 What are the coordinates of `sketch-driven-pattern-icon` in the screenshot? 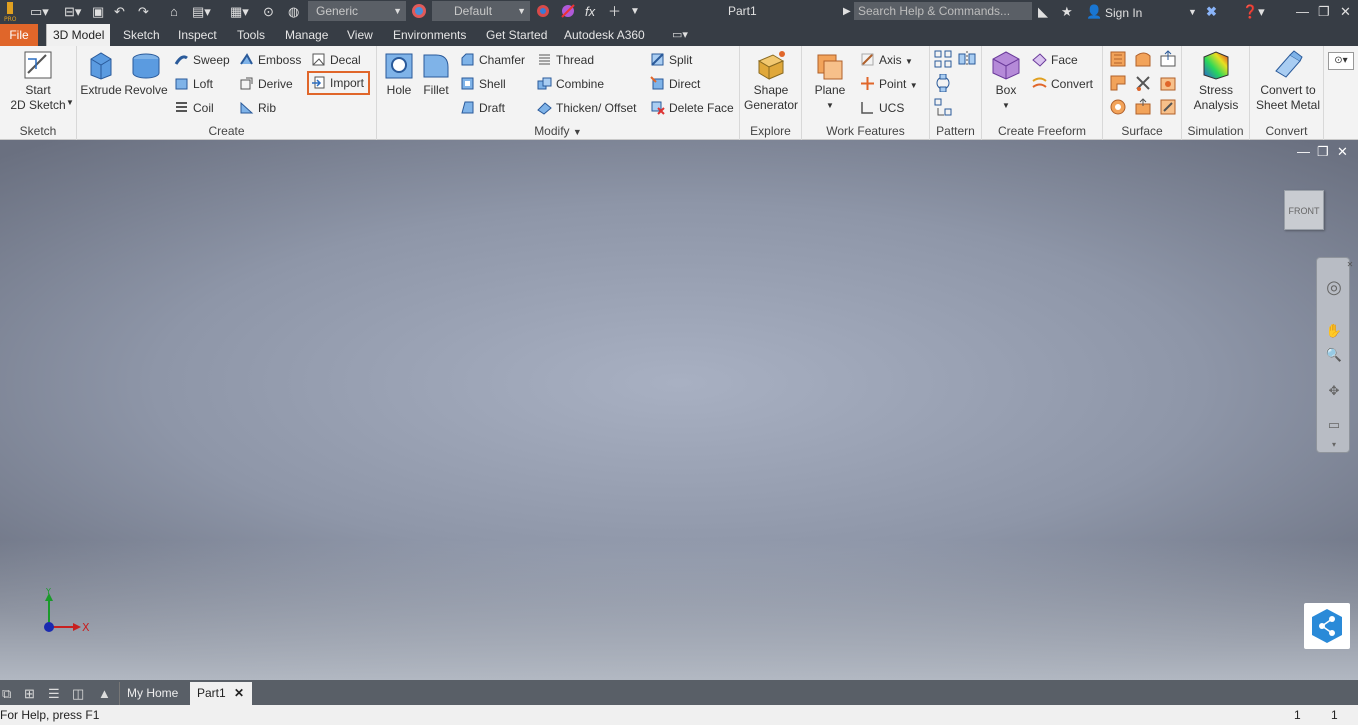 It's located at (943, 108).